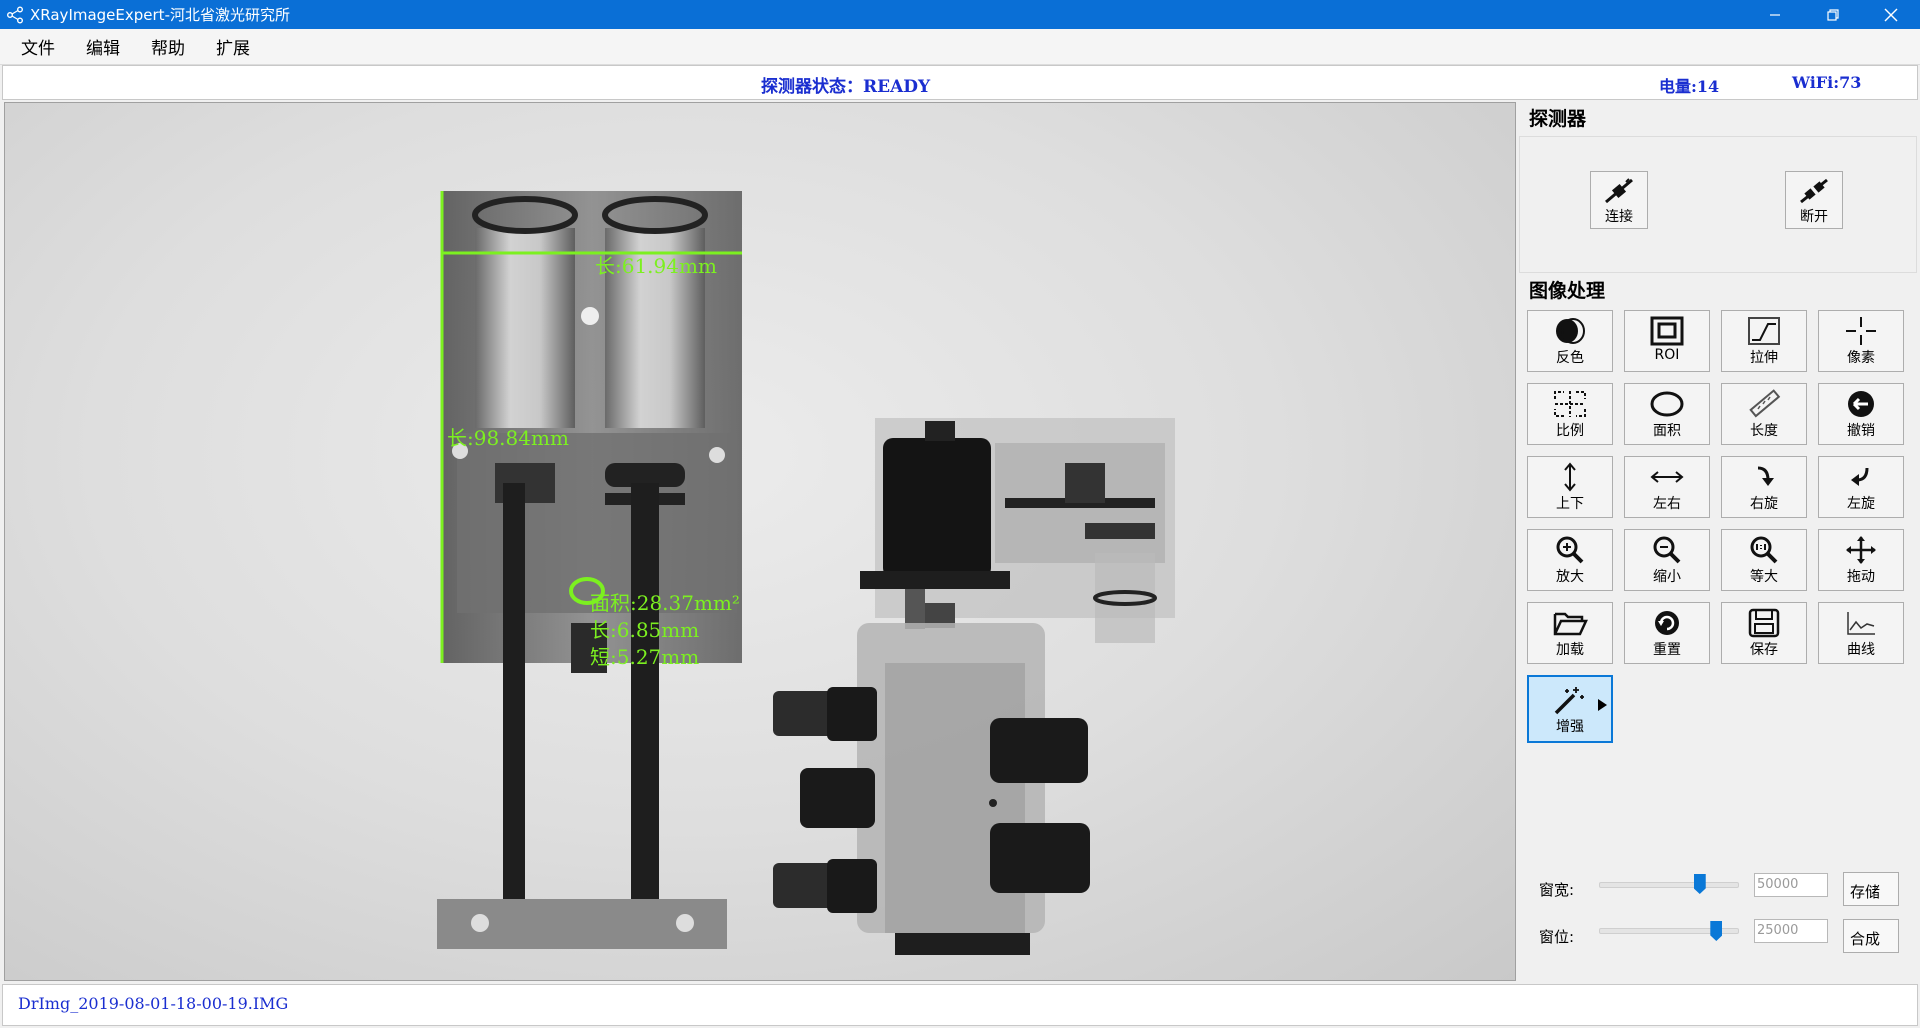 This screenshot has height=1028, width=1920. I want to click on zoom-in-label: 放大, so click(1570, 577).